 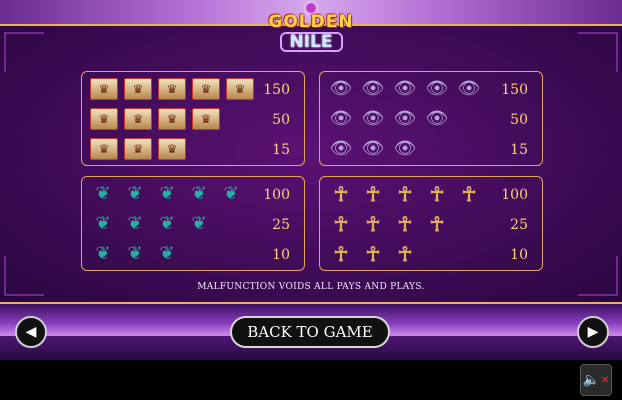 I want to click on sound-toggle-button: 🔈 ✕, so click(x=596, y=380).